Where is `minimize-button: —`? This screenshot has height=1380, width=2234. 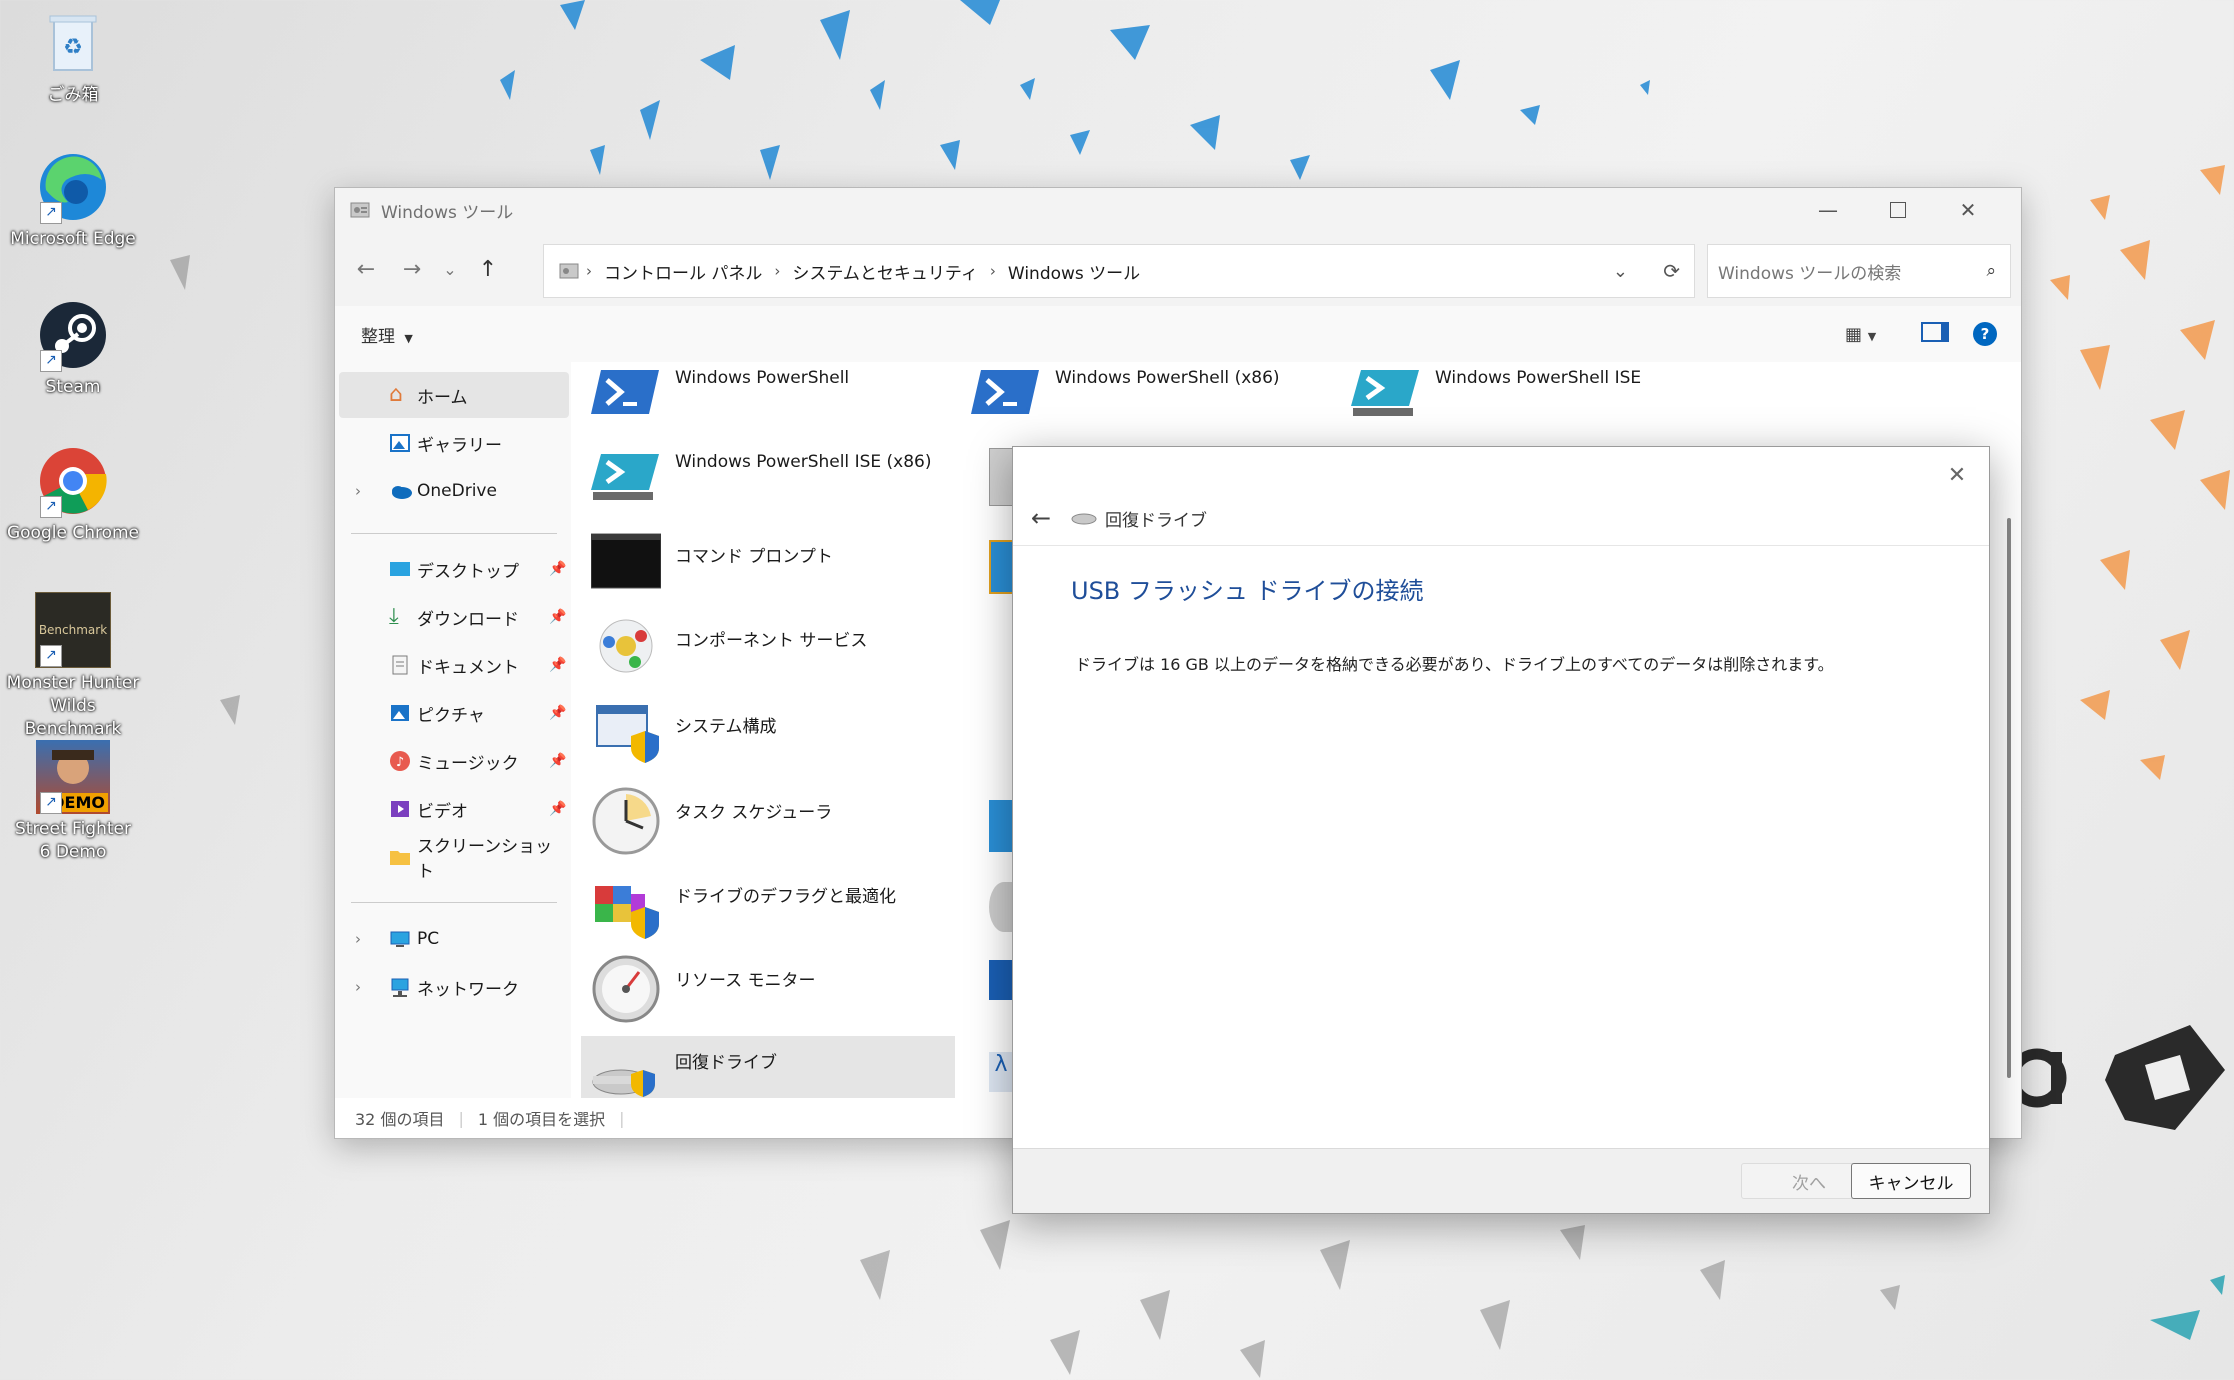
minimize-button: — is located at coordinates (1828, 210).